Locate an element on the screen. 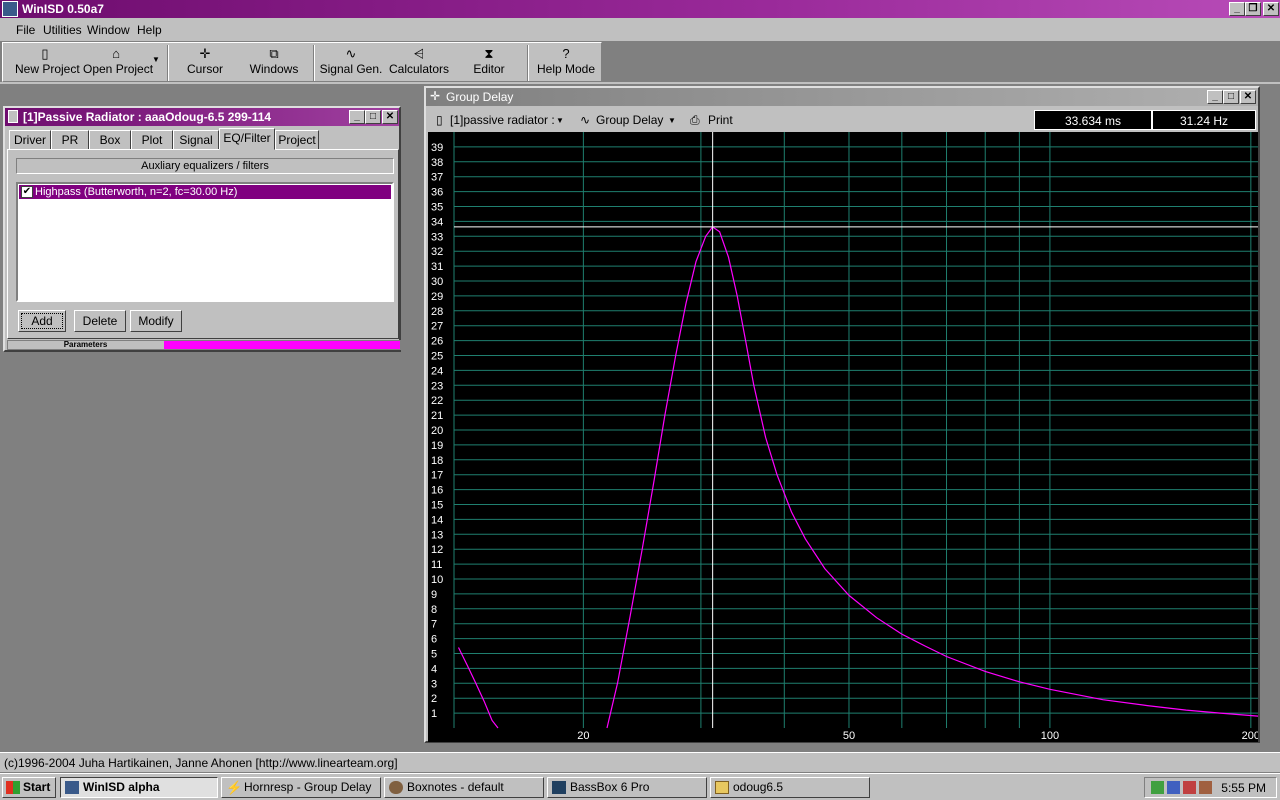 The image size is (1280, 800). project-close-button: ✕ is located at coordinates (390, 117).